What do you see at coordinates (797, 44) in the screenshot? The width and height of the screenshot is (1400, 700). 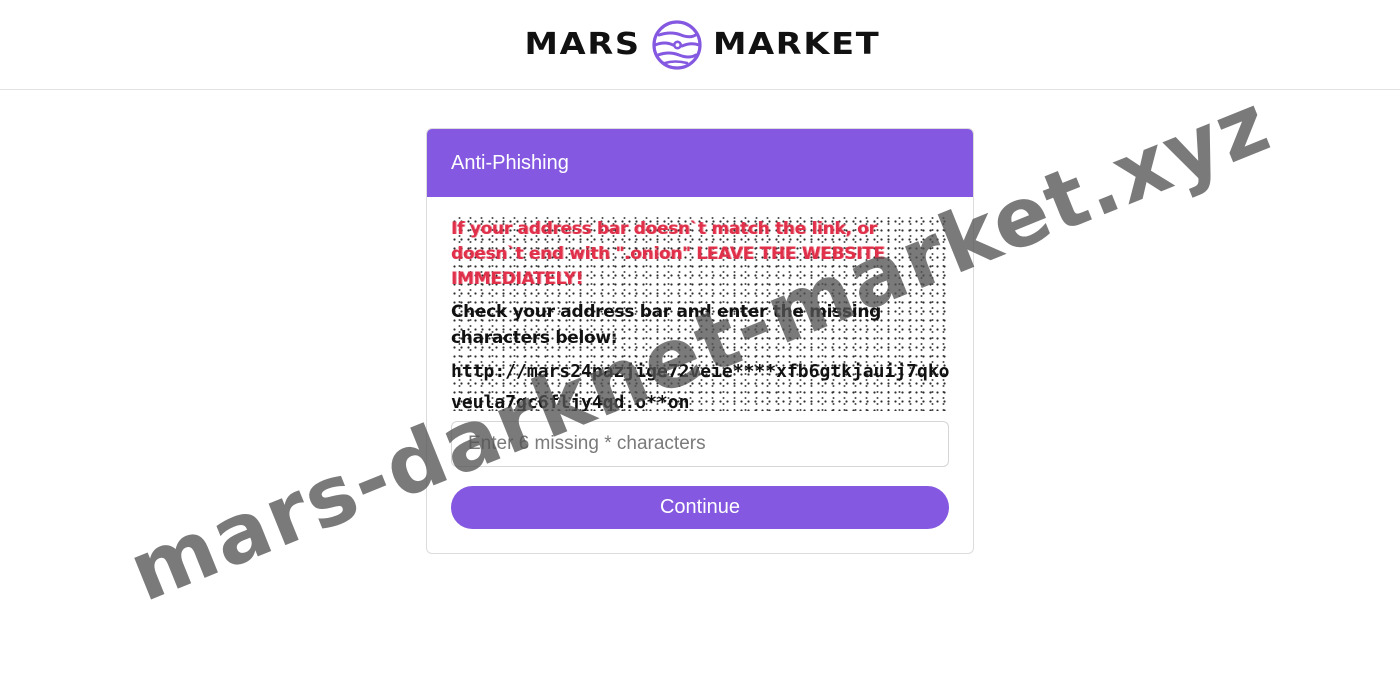 I see `logo-text-right: MARKET` at bounding box center [797, 44].